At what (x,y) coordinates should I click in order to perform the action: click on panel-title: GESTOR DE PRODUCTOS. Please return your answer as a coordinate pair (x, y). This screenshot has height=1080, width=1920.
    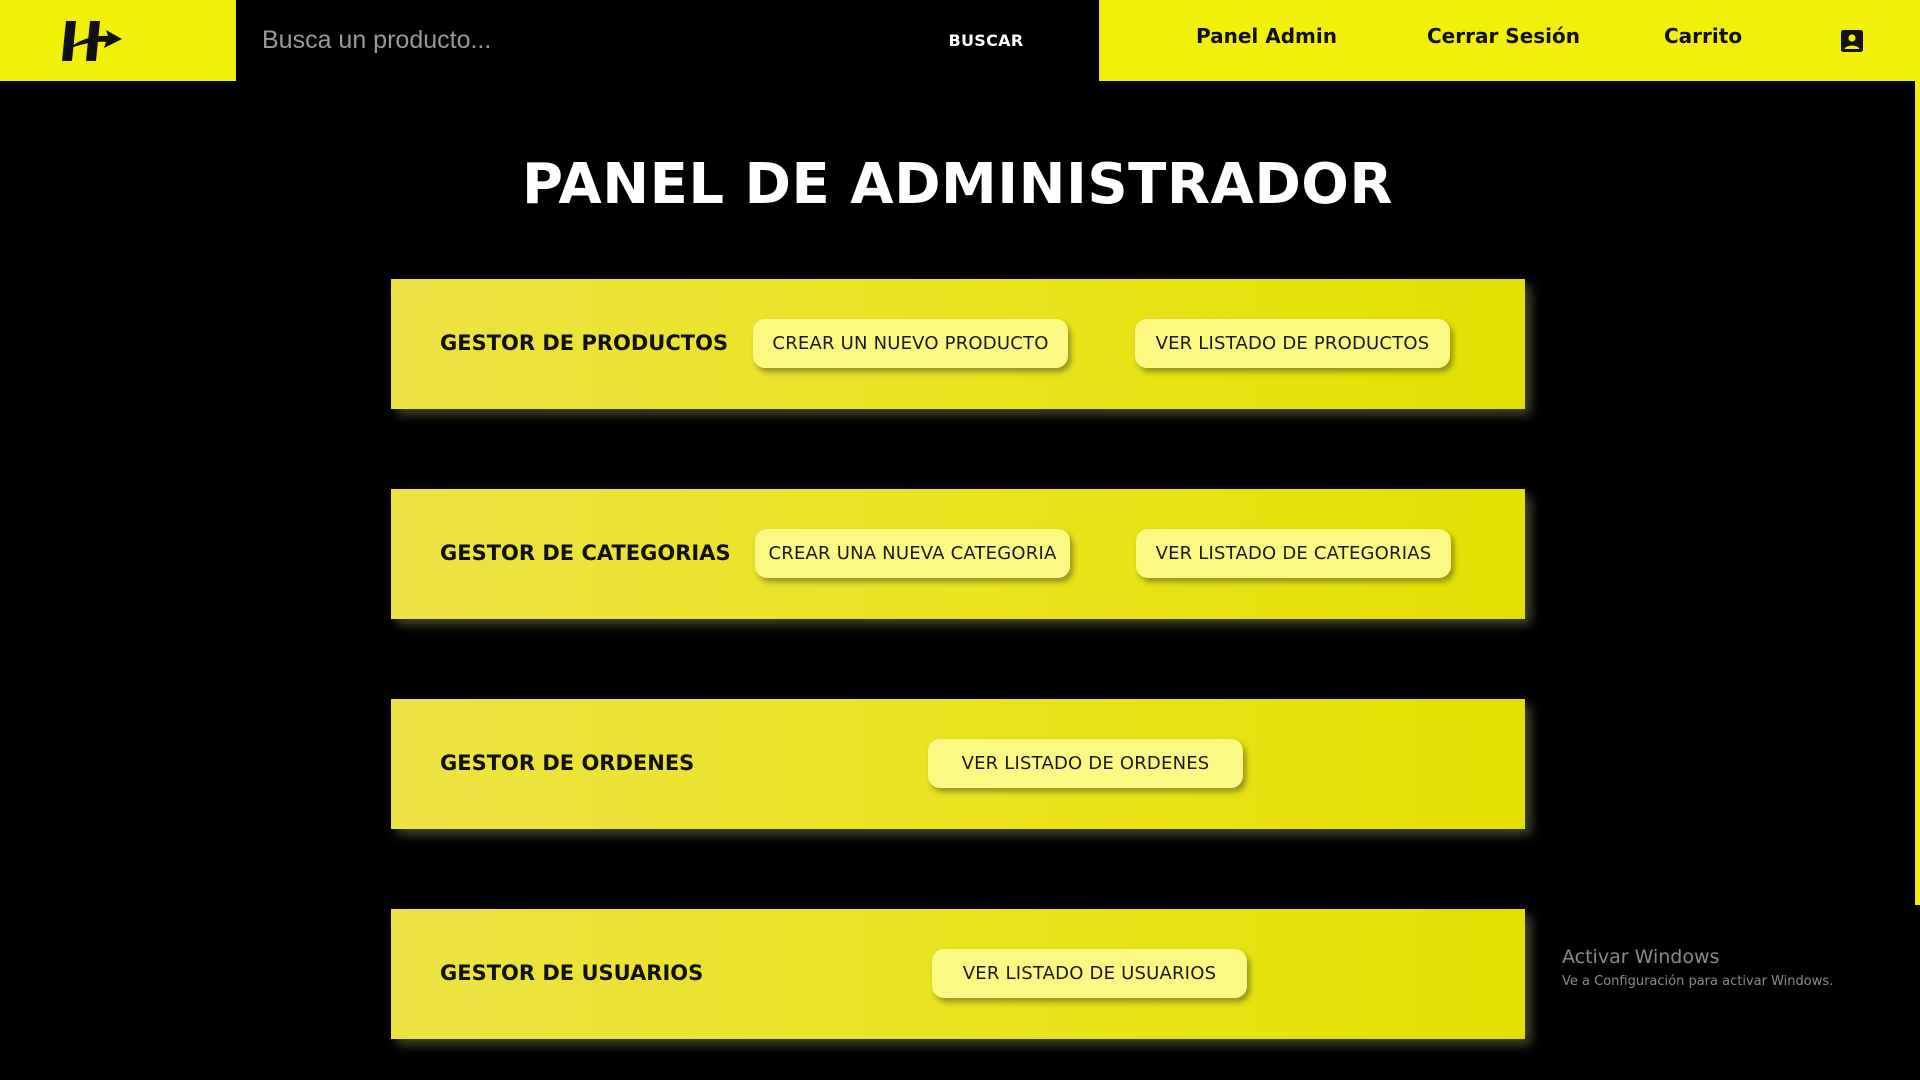
    Looking at the image, I should click on (584, 343).